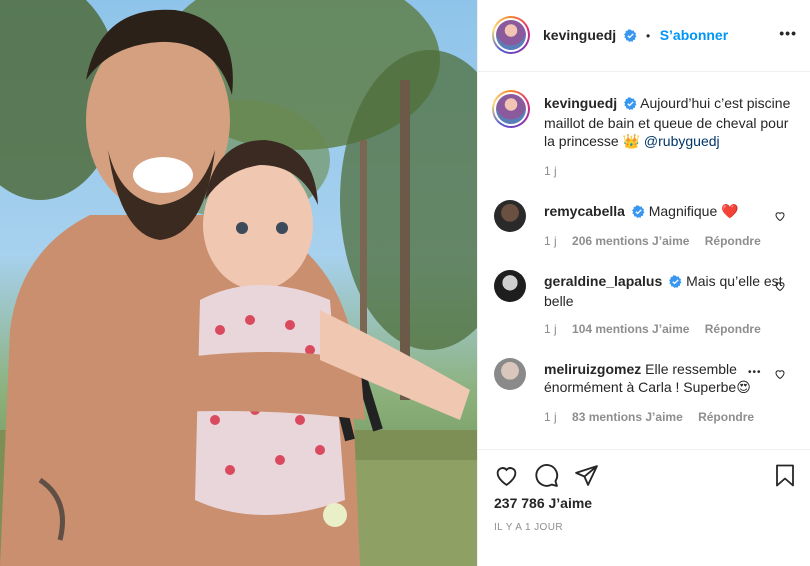  Describe the element at coordinates (584, 211) in the screenshot. I see `comment-username: remycabella` at that location.